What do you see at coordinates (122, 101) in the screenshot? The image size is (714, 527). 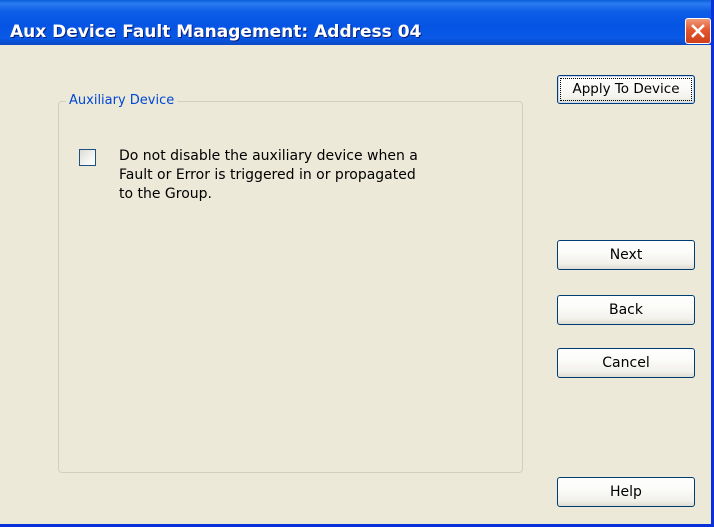 I see `group-title: Auxiliary Device` at bounding box center [122, 101].